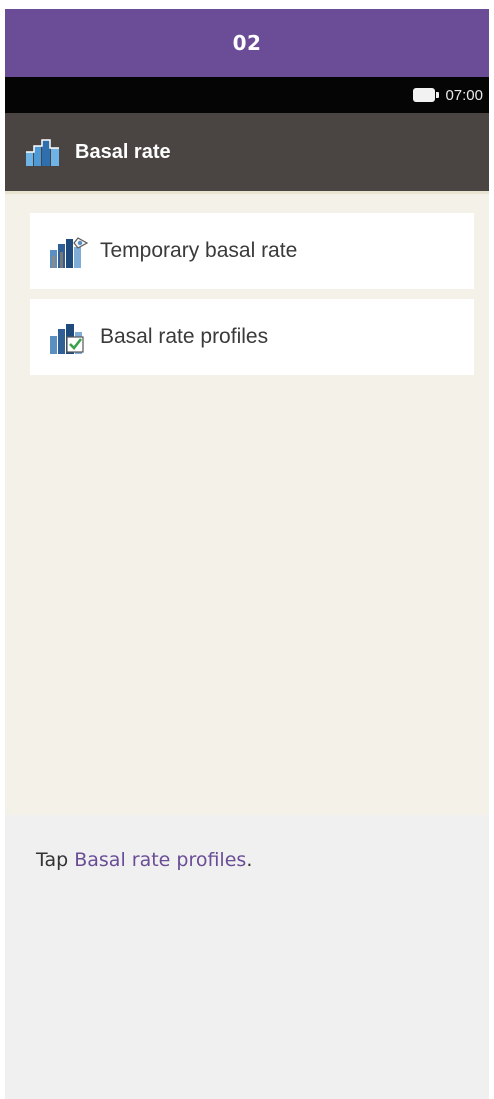  What do you see at coordinates (67, 339) in the screenshot?
I see `basal-rate-profiles-icon` at bounding box center [67, 339].